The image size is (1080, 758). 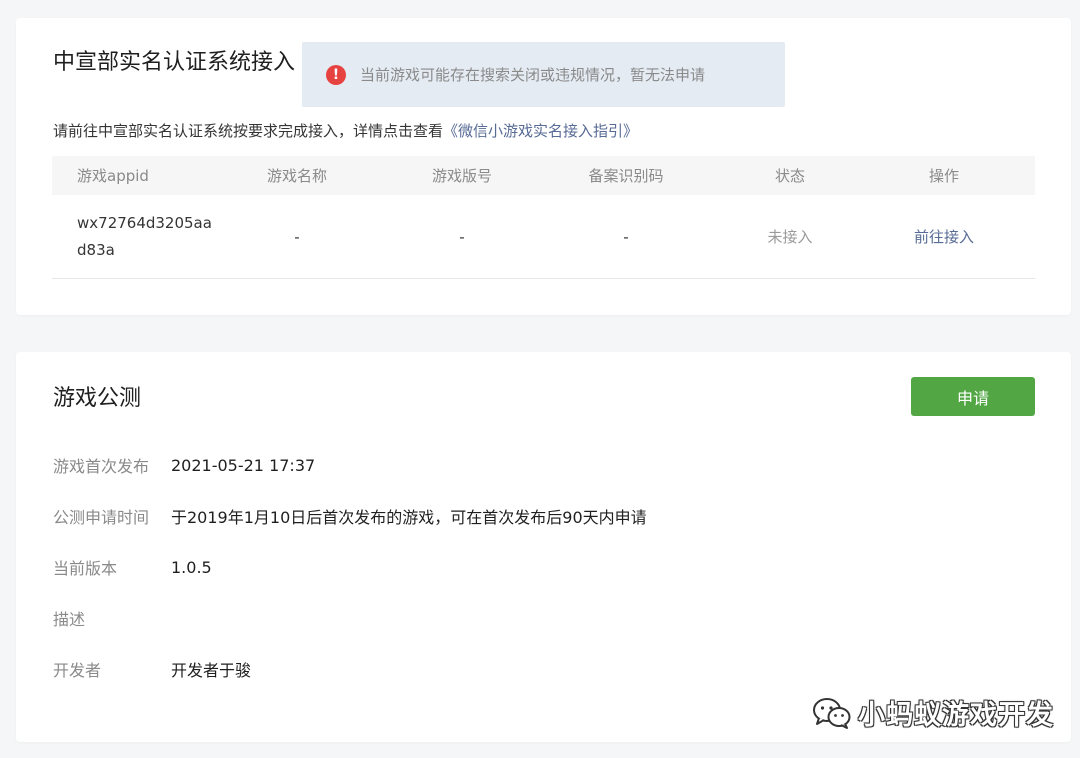 What do you see at coordinates (956, 715) in the screenshot?
I see `watermark-text: 小蚂蚁游戏开发` at bounding box center [956, 715].